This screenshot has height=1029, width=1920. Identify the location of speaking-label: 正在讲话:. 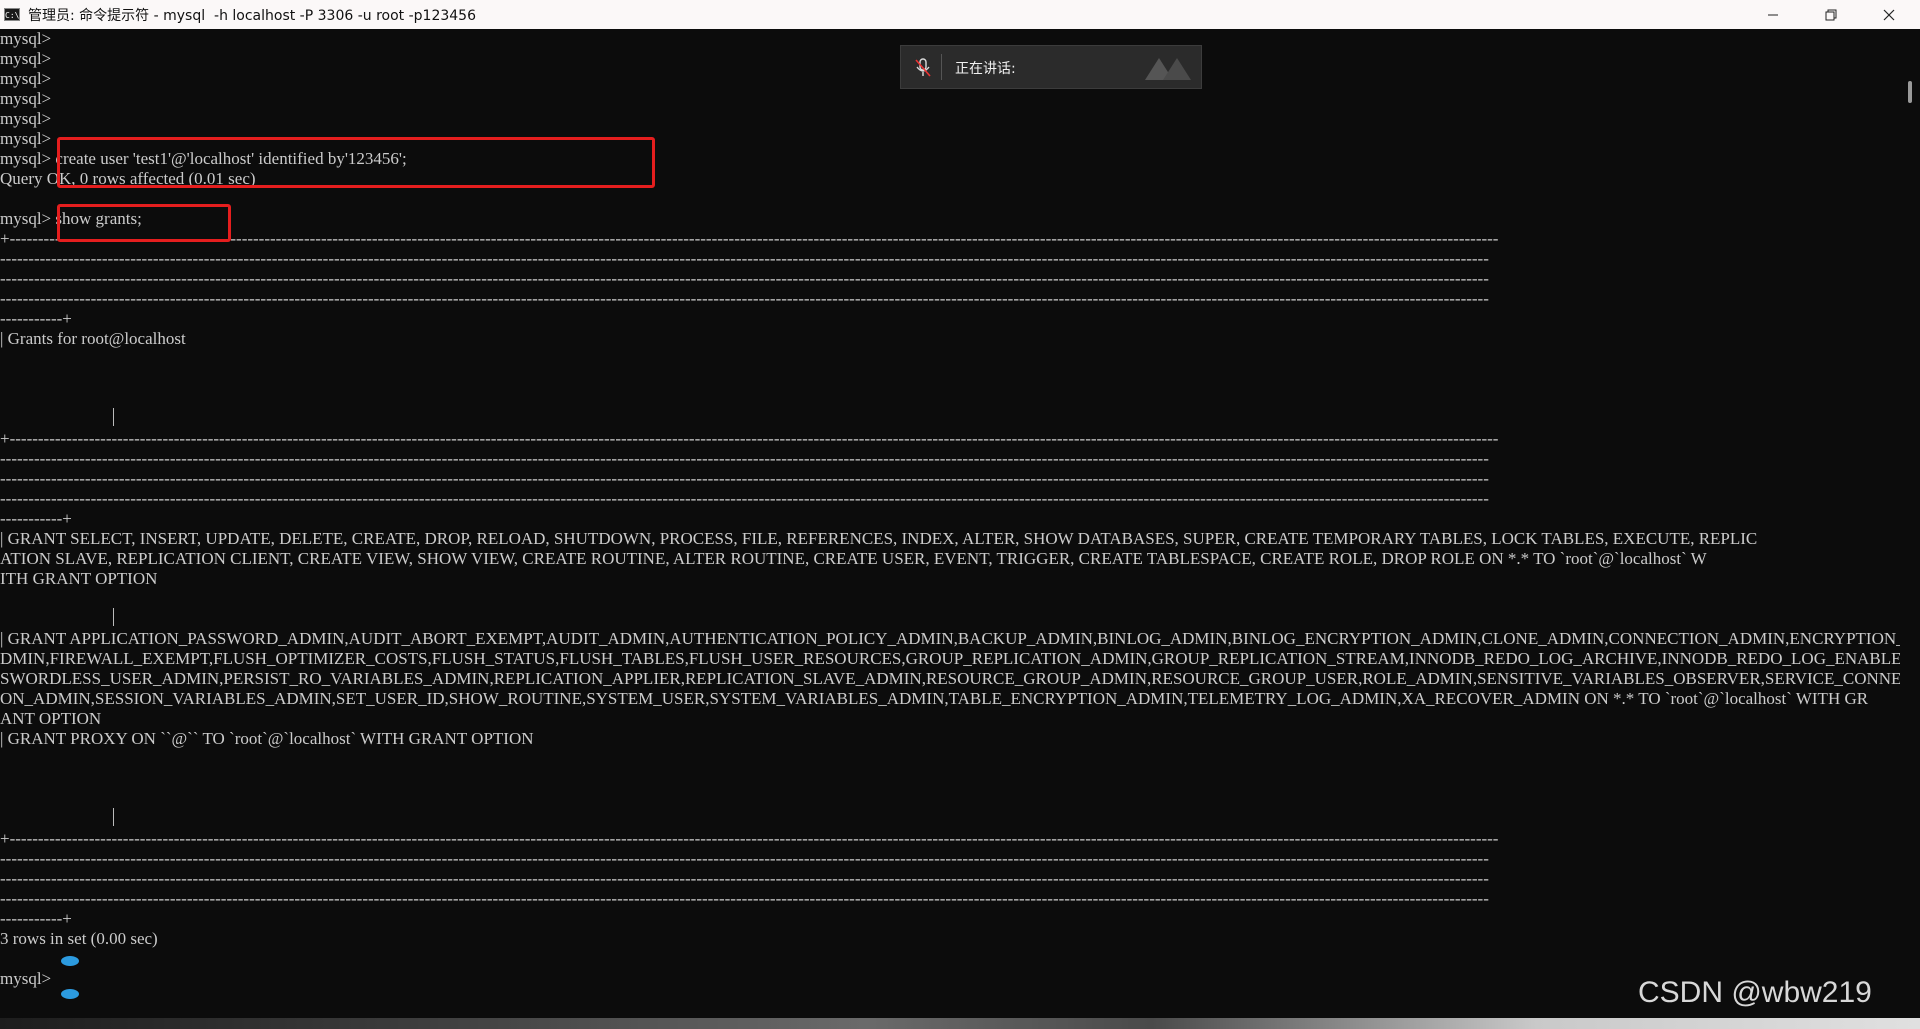
(985, 69).